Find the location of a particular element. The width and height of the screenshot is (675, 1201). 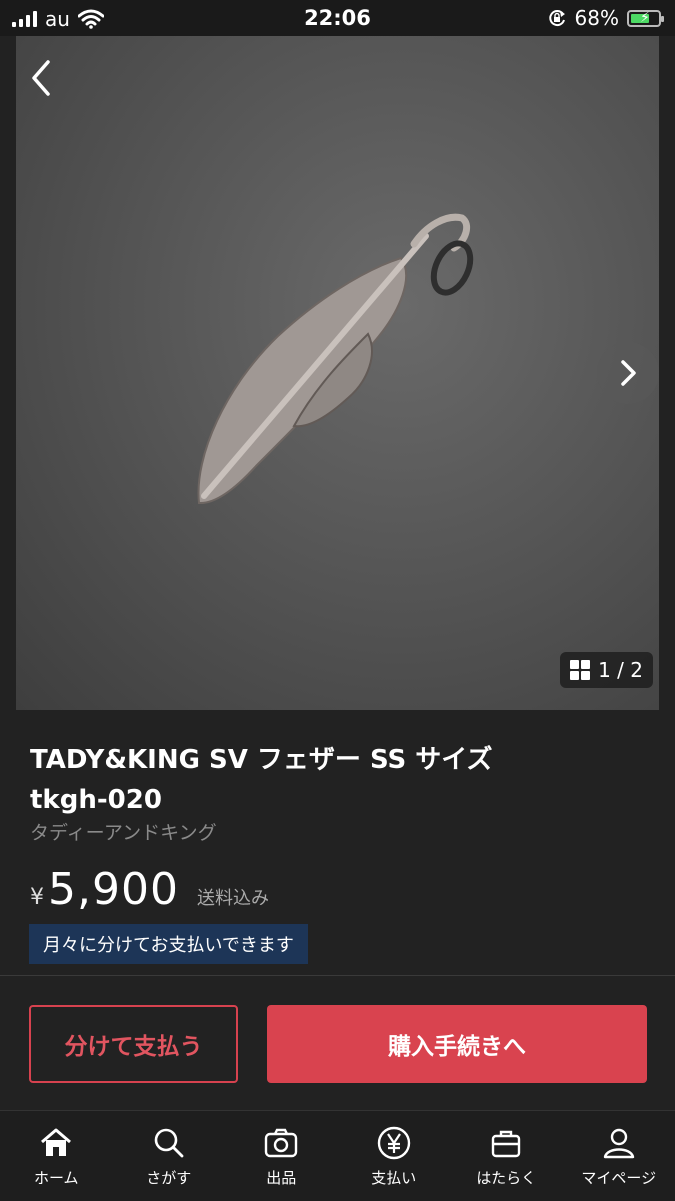

currency-symbol: ¥ is located at coordinates (37, 897).